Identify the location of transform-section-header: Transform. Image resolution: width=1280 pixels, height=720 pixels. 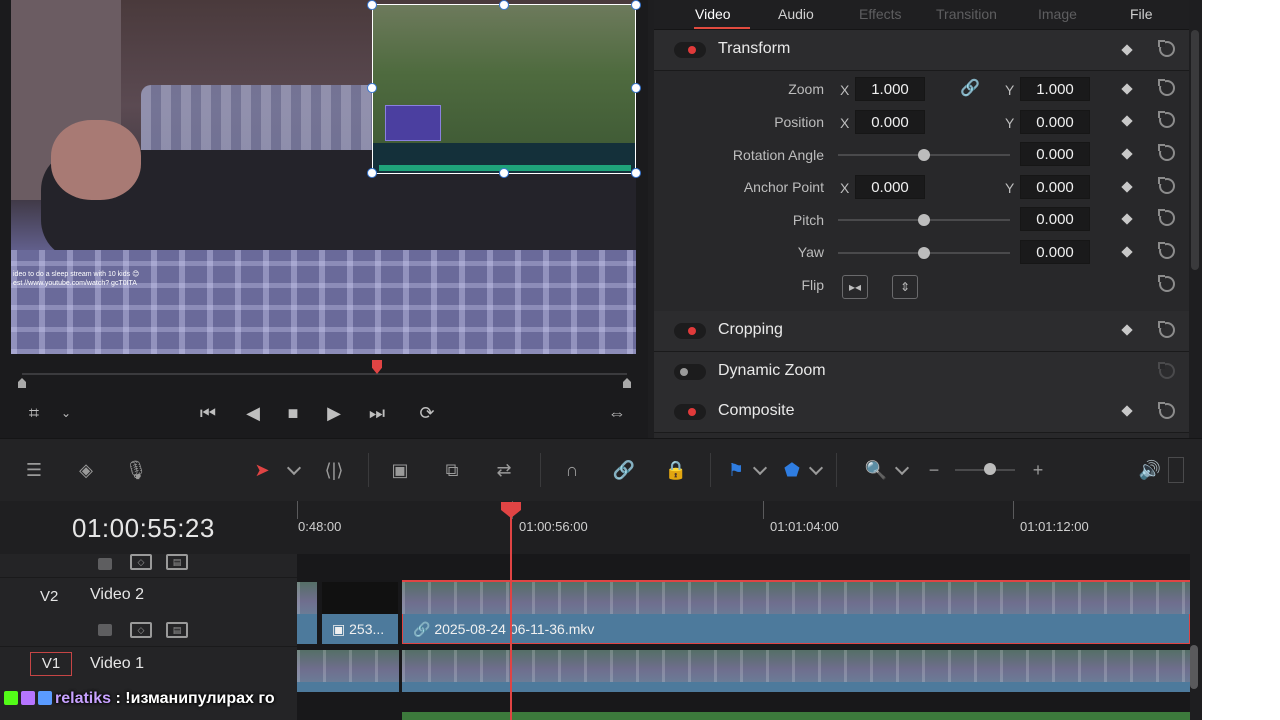
(921, 50).